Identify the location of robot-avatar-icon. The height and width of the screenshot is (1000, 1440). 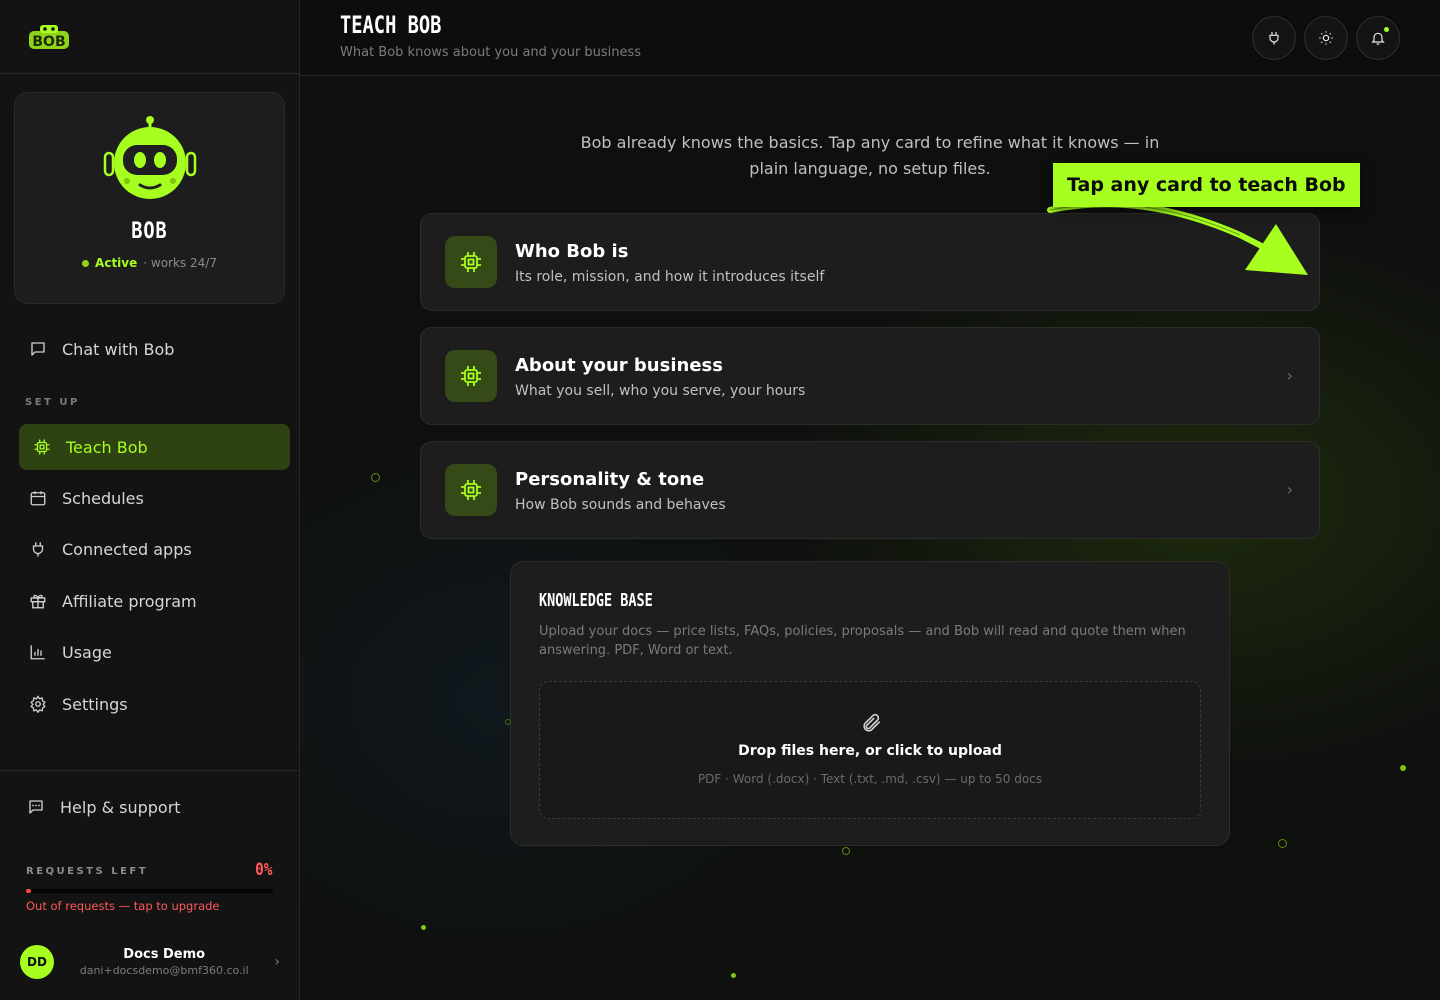
(149, 157).